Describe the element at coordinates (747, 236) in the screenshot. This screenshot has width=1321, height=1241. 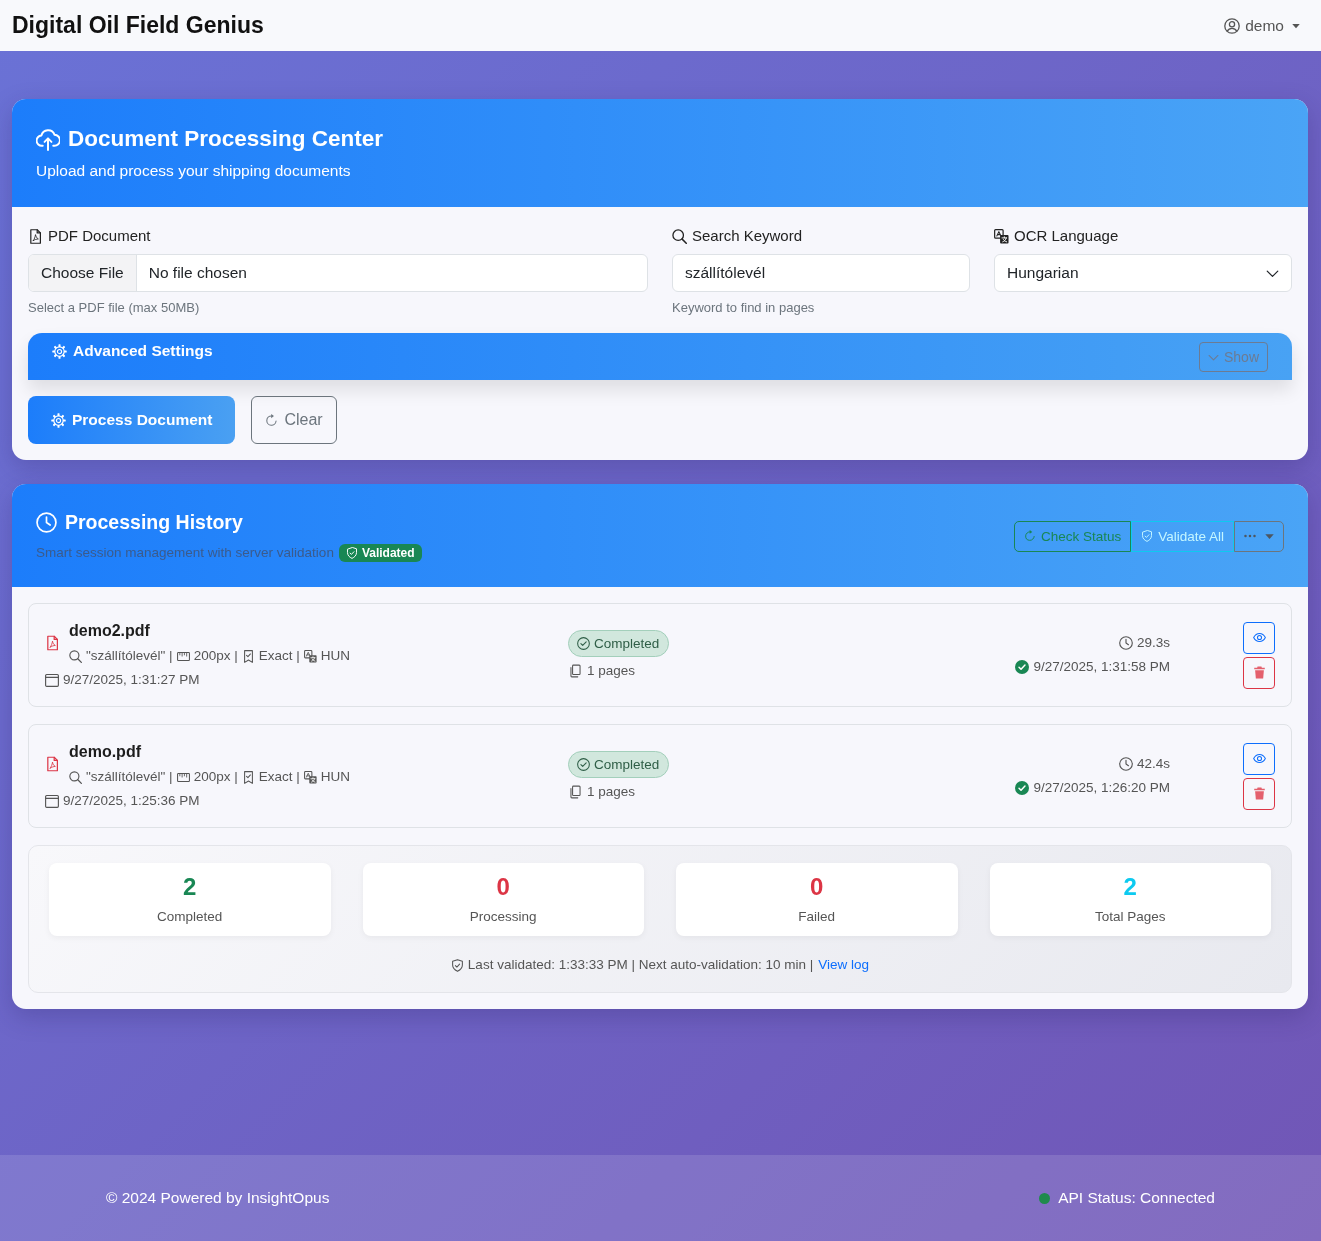
I see `field-label: Search Keyword` at that location.